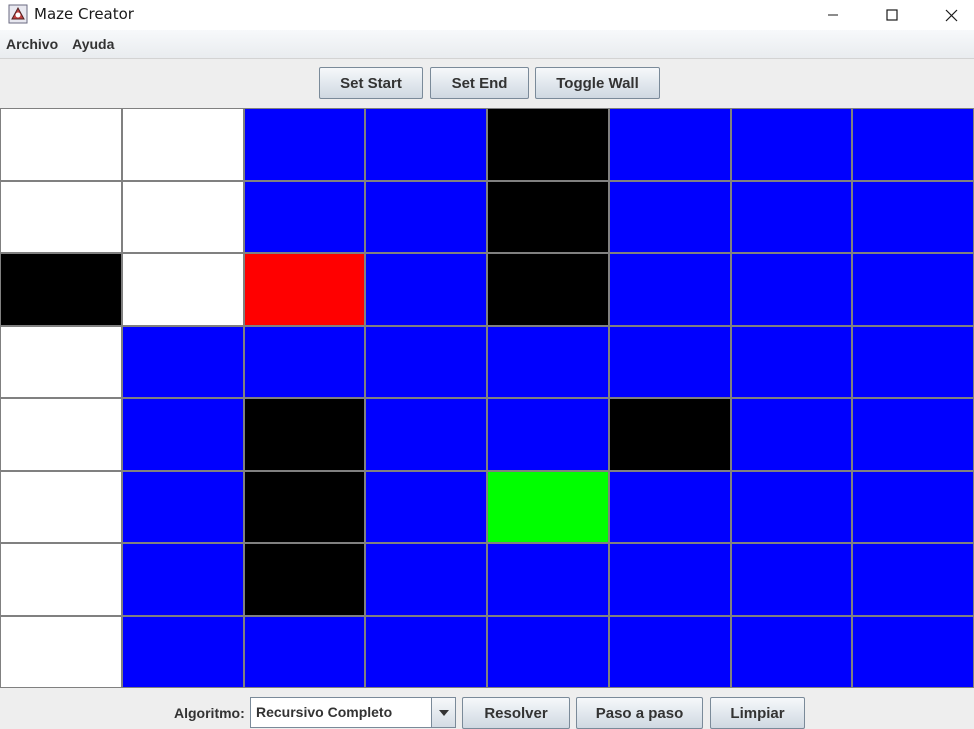 This screenshot has height=729, width=974. What do you see at coordinates (669, 434) in the screenshot?
I see `maze-cell-r4-c5` at bounding box center [669, 434].